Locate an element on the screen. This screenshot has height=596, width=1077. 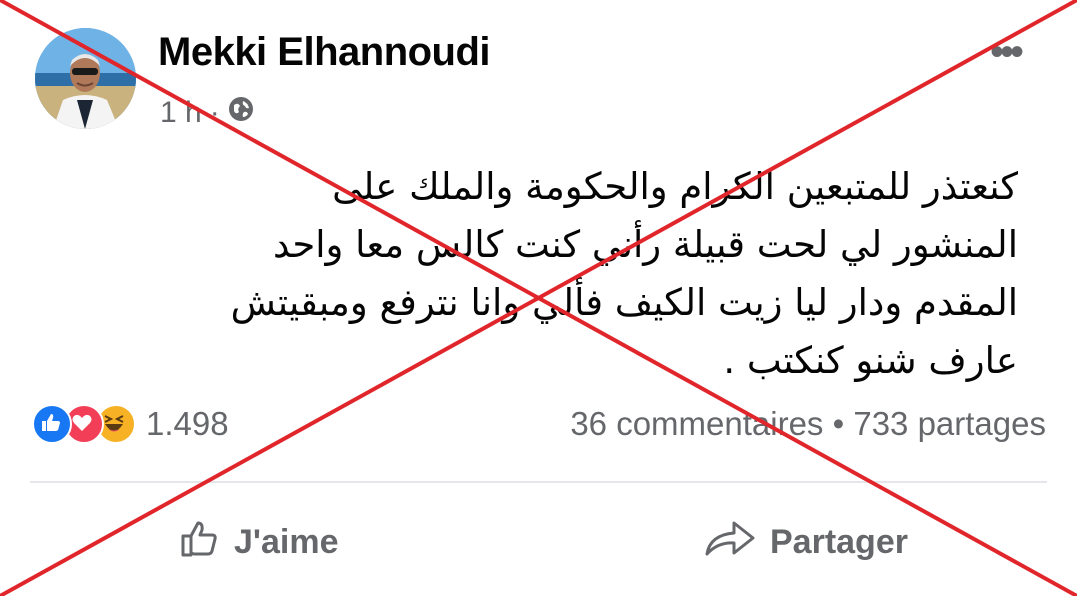
post-stats: 36 commentaires • 733 partages is located at coordinates (808, 424).